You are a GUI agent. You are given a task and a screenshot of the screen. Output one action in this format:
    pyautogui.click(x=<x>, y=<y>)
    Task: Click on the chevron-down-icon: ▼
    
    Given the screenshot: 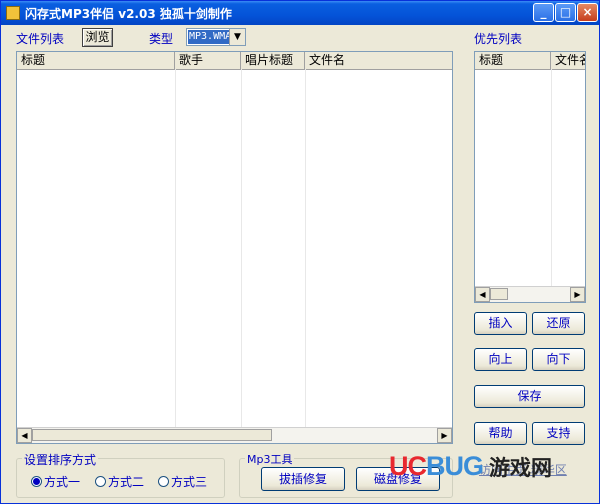 What is the action you would take?
    pyautogui.click(x=237, y=37)
    